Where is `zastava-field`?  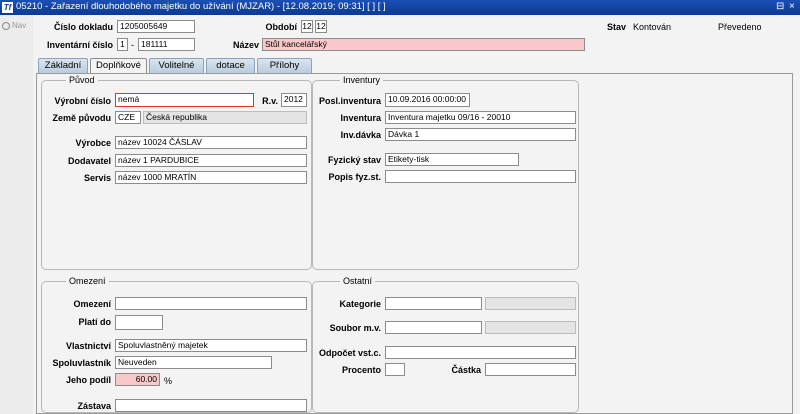 zastava-field is located at coordinates (211, 405).